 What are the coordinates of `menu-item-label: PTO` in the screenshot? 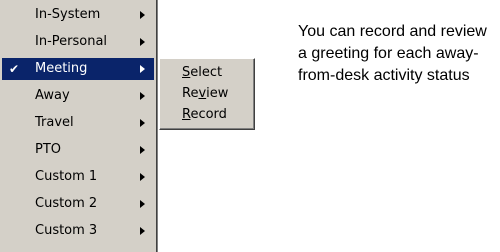 It's located at (48, 149).